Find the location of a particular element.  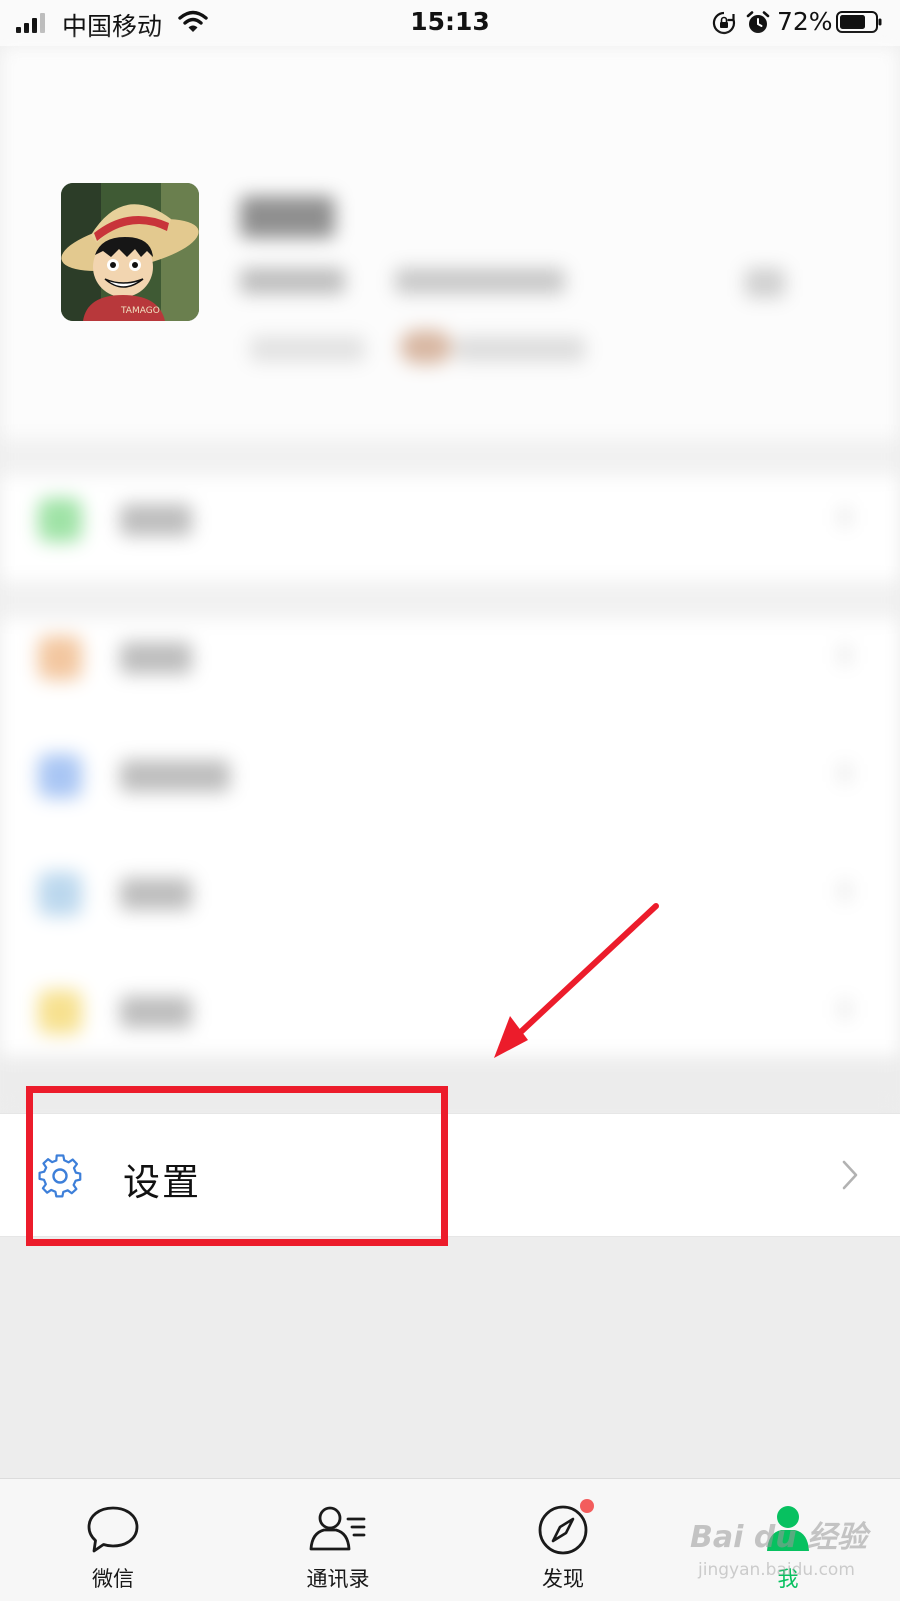

tab-label-discover: 发现 is located at coordinates (563, 1579).